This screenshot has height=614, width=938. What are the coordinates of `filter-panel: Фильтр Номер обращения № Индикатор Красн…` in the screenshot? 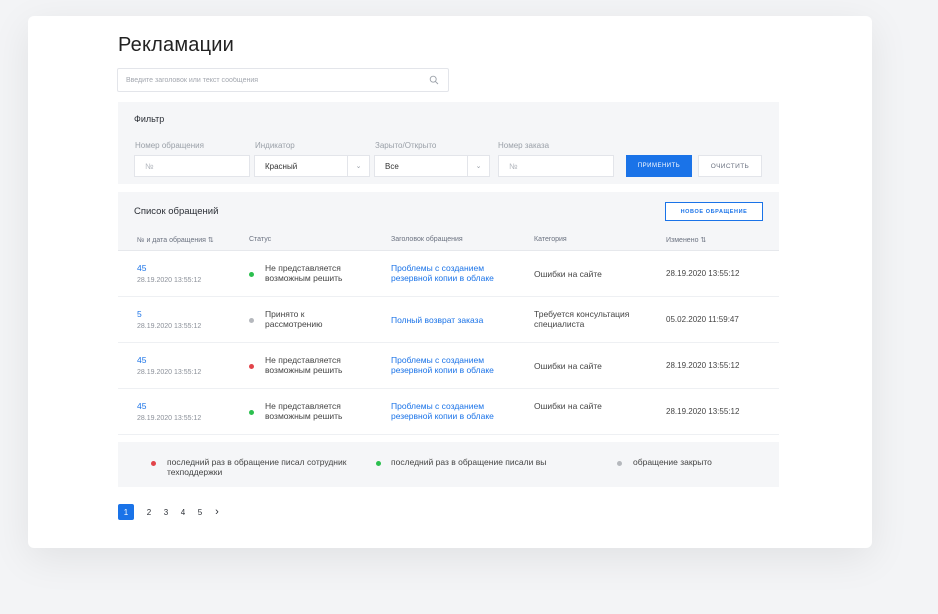 It's located at (448, 143).